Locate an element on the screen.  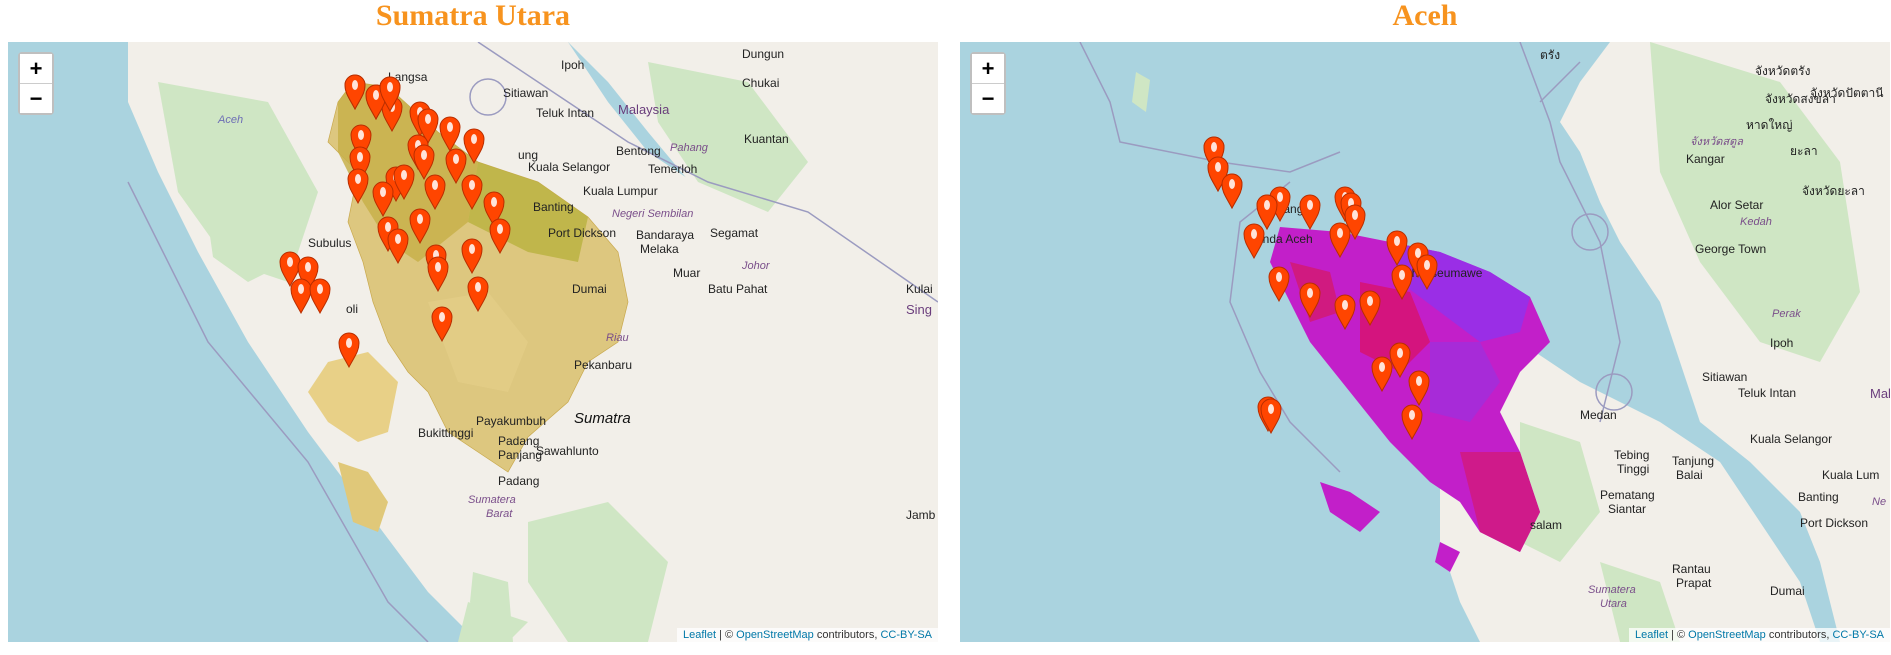
map-title: Aceh is located at coordinates (1425, 16).